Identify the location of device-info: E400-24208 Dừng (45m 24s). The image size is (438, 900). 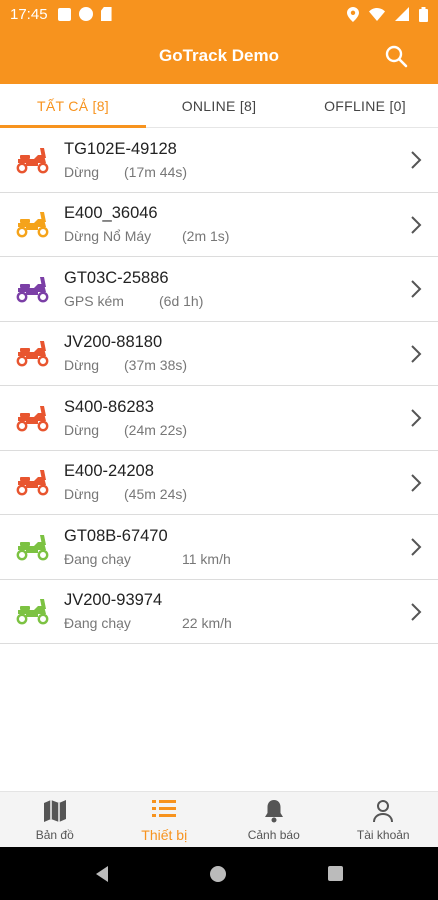
(251, 482).